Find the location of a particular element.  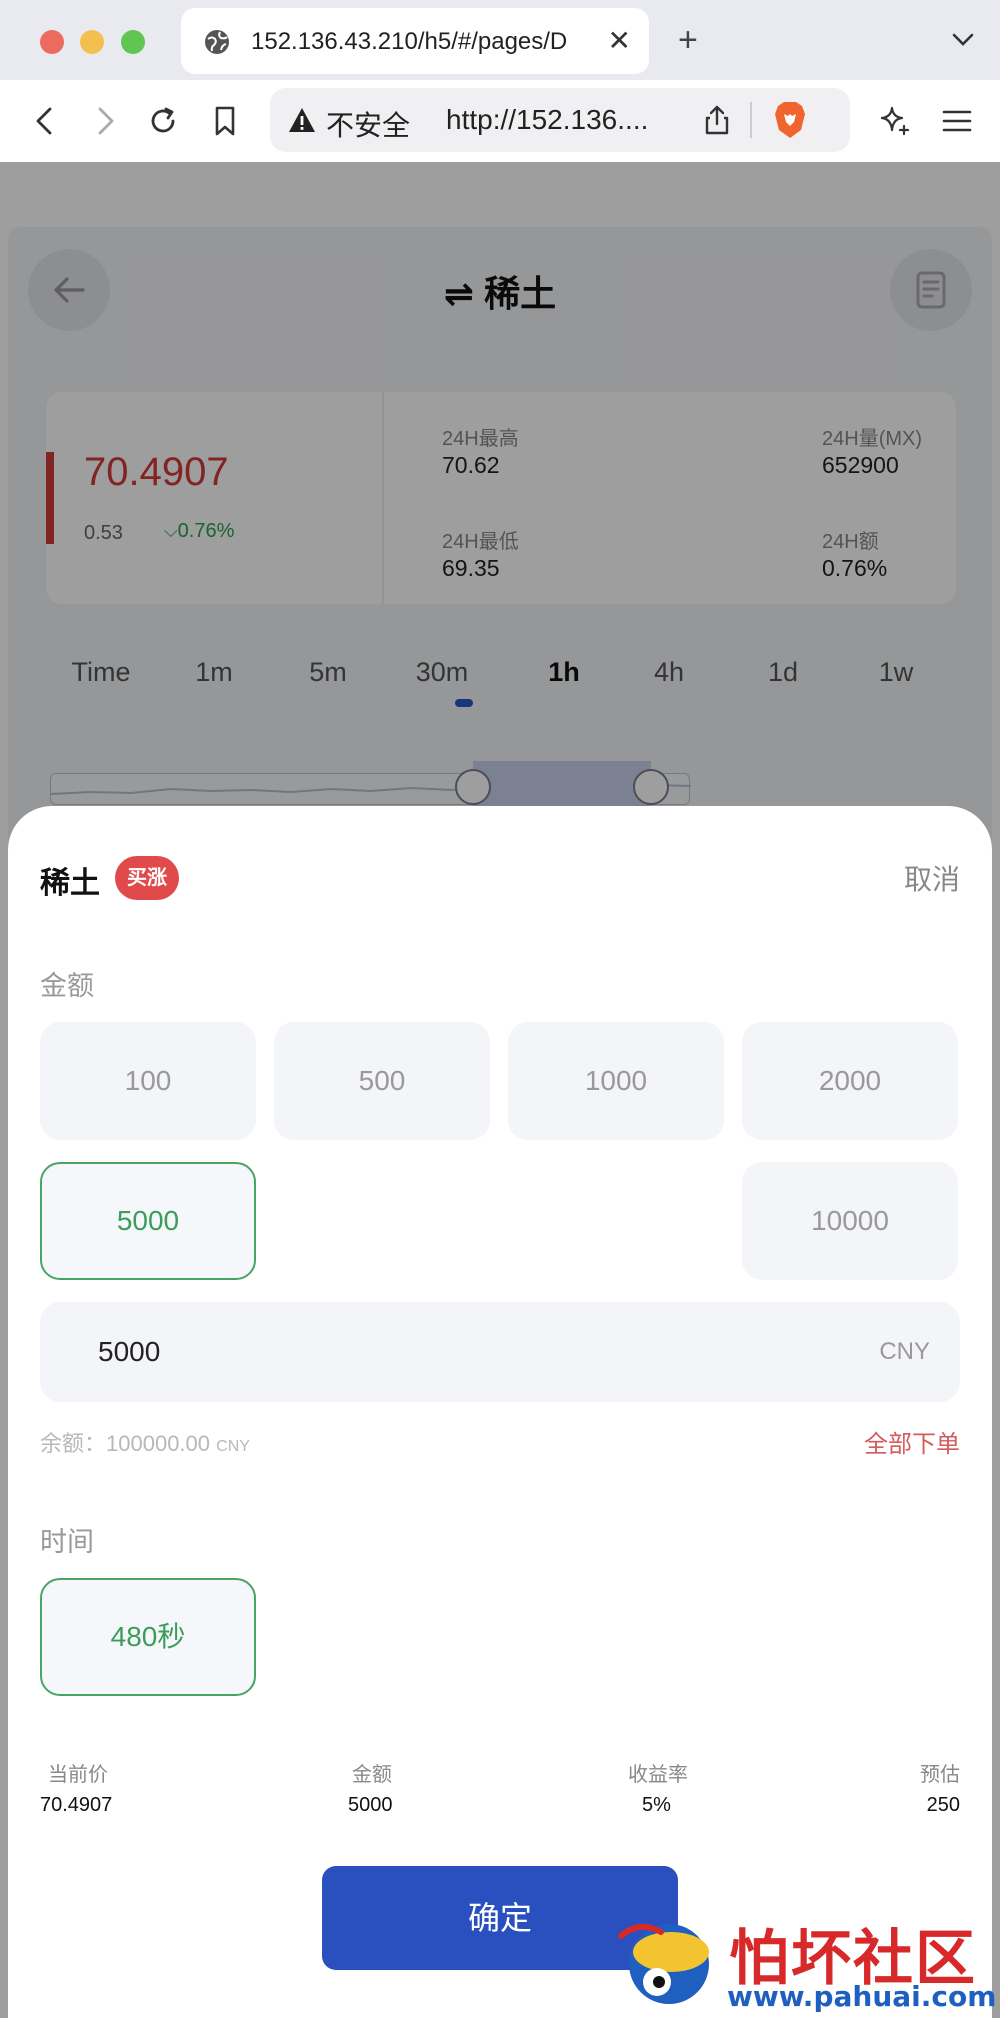

amount-option: 1000 is located at coordinates (616, 1081).